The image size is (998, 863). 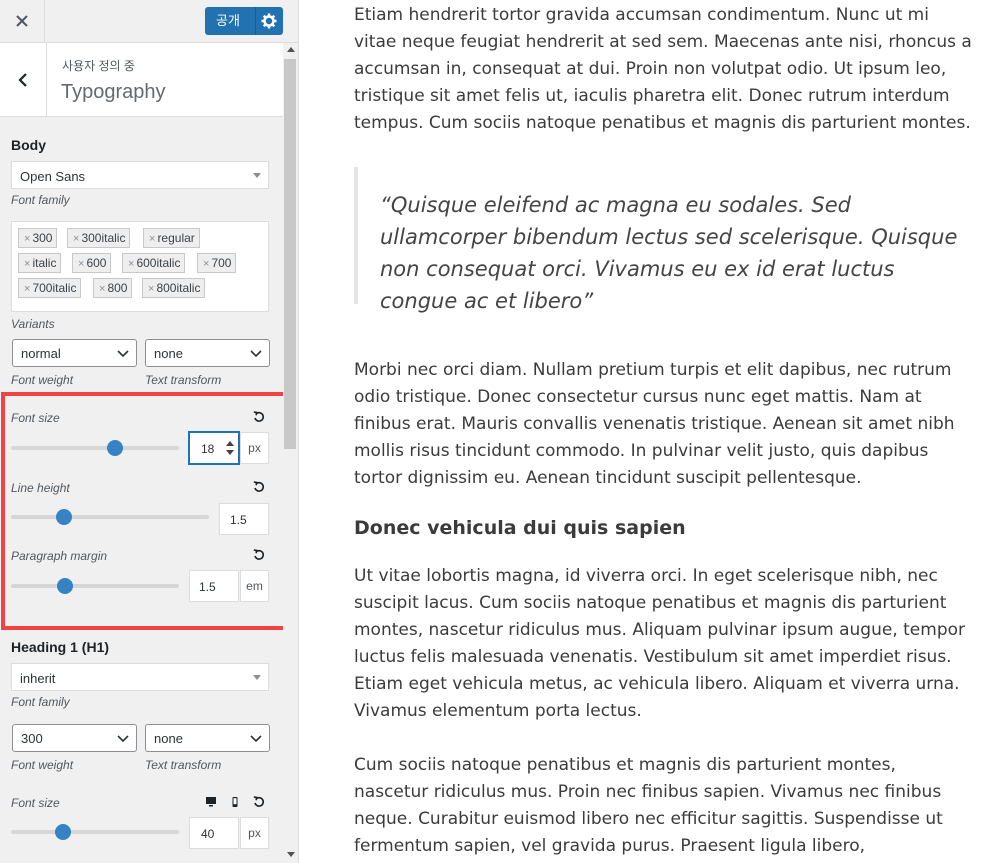 I want to click on body-font-family-select: Open Sans, so click(x=140, y=175).